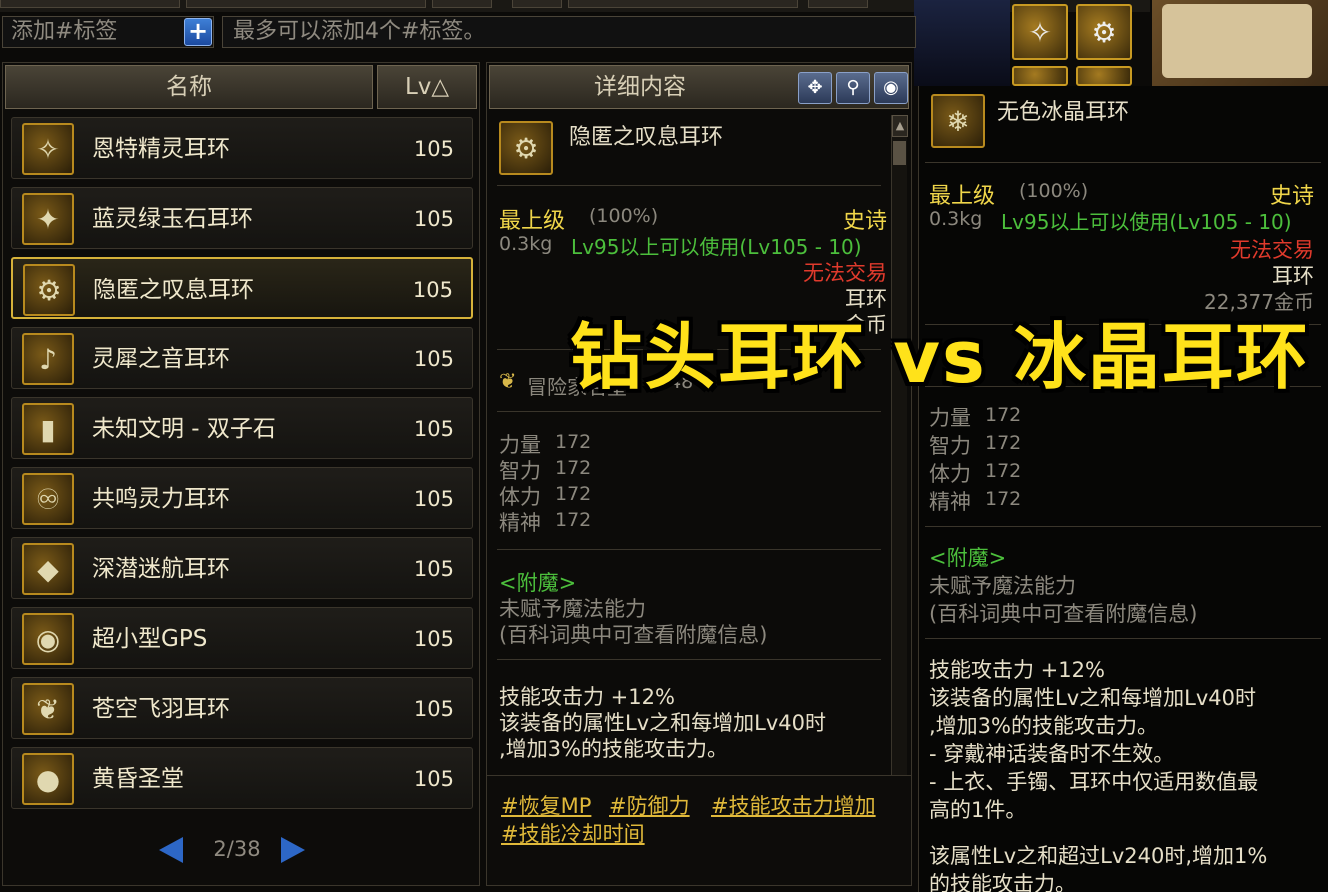 This screenshot has height=892, width=1328. I want to click on twin-stone-icon: ▮, so click(48, 429).